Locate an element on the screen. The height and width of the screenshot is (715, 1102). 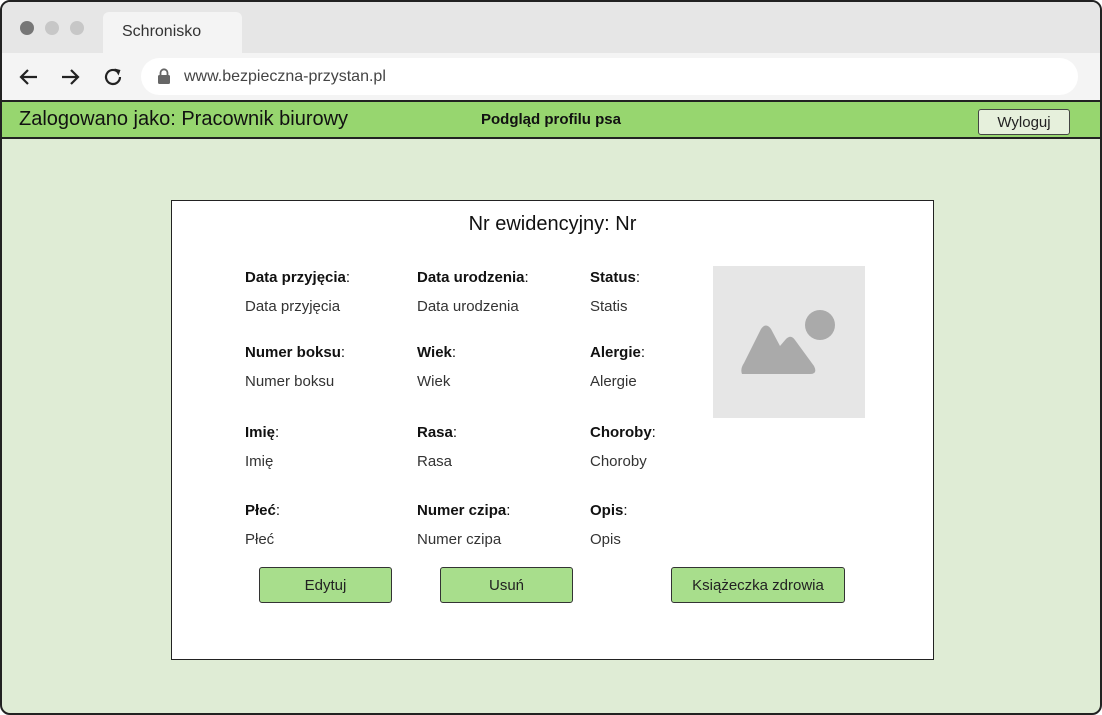
profile-field-label: Data urodzenia: is located at coordinates (502, 277).